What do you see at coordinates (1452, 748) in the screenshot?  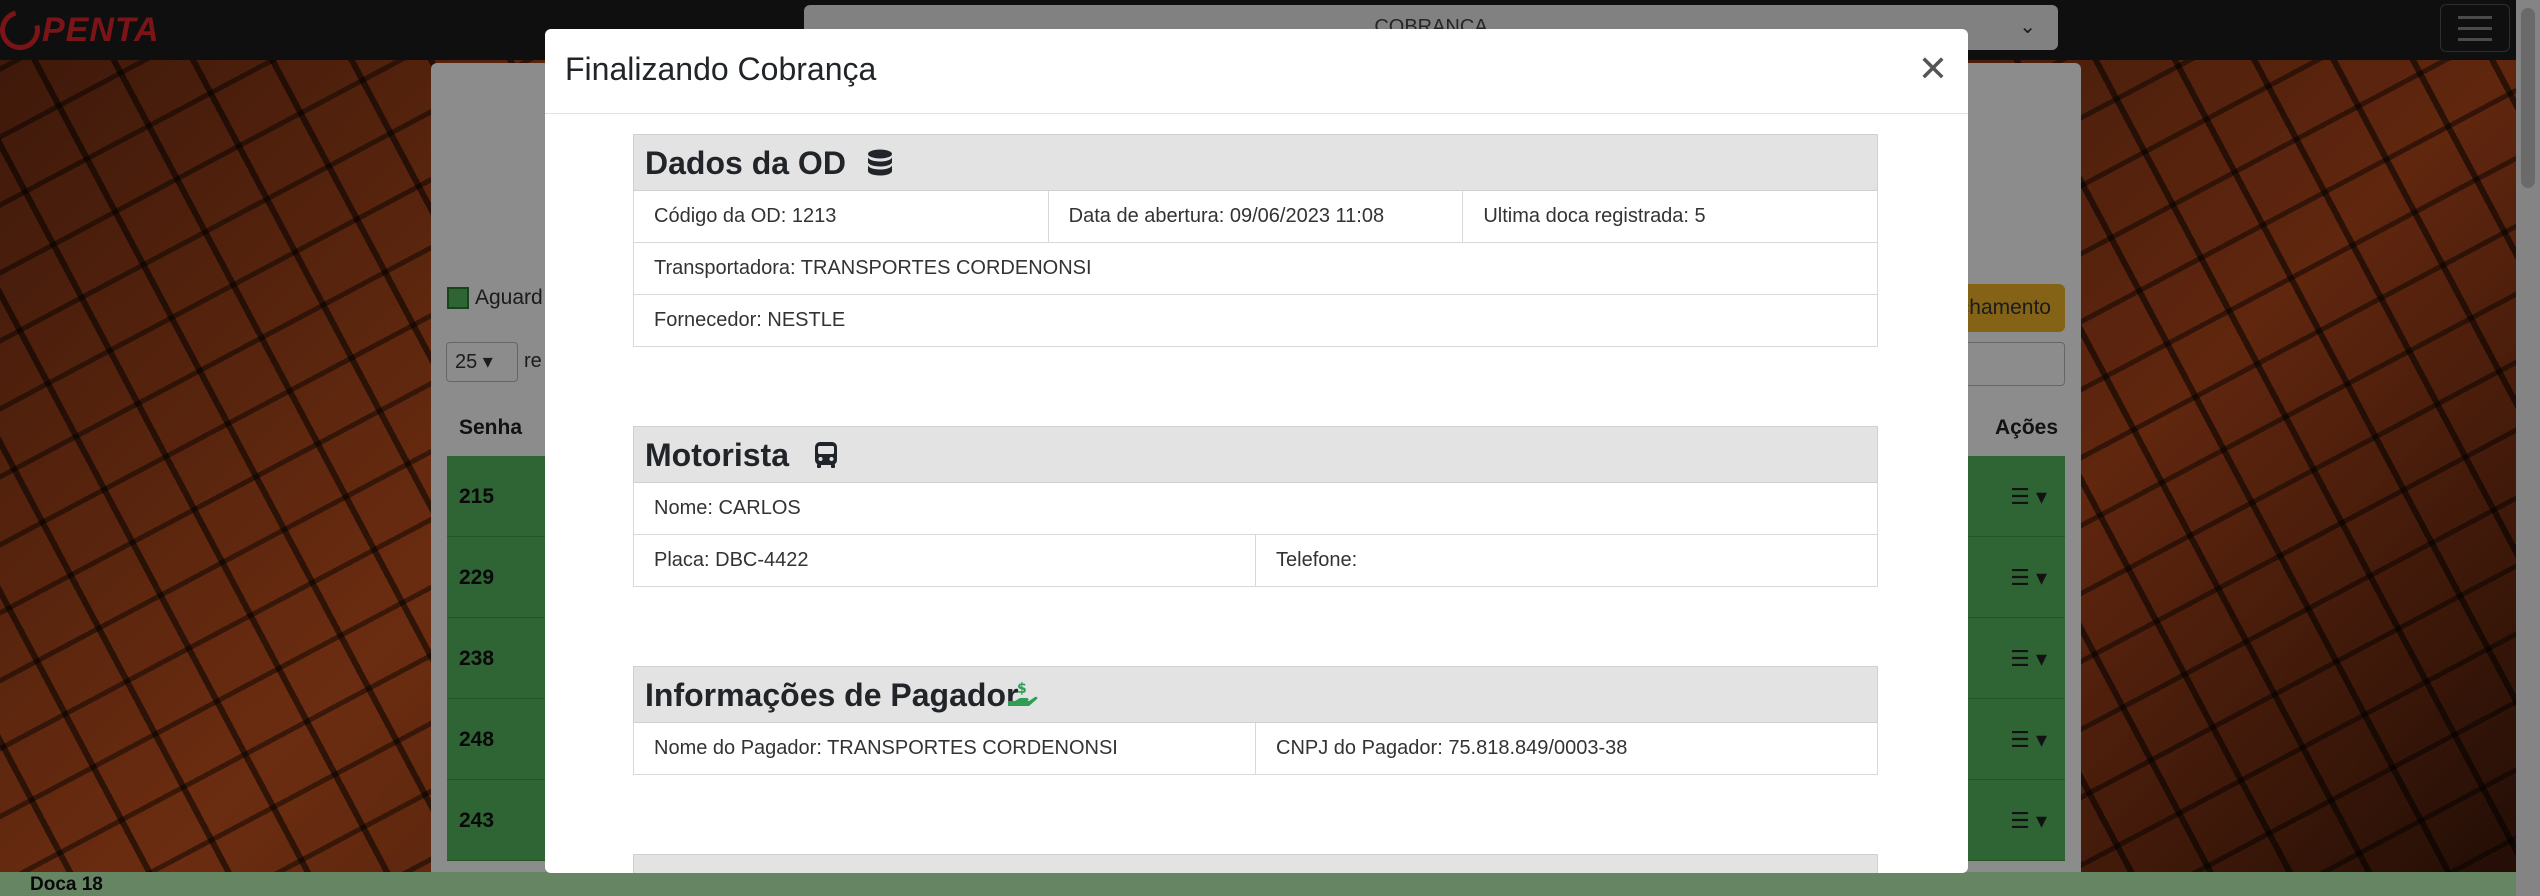 I see `pagador-cnpj: CNPJ do Pagador: 75.818.849/0003-38` at bounding box center [1452, 748].